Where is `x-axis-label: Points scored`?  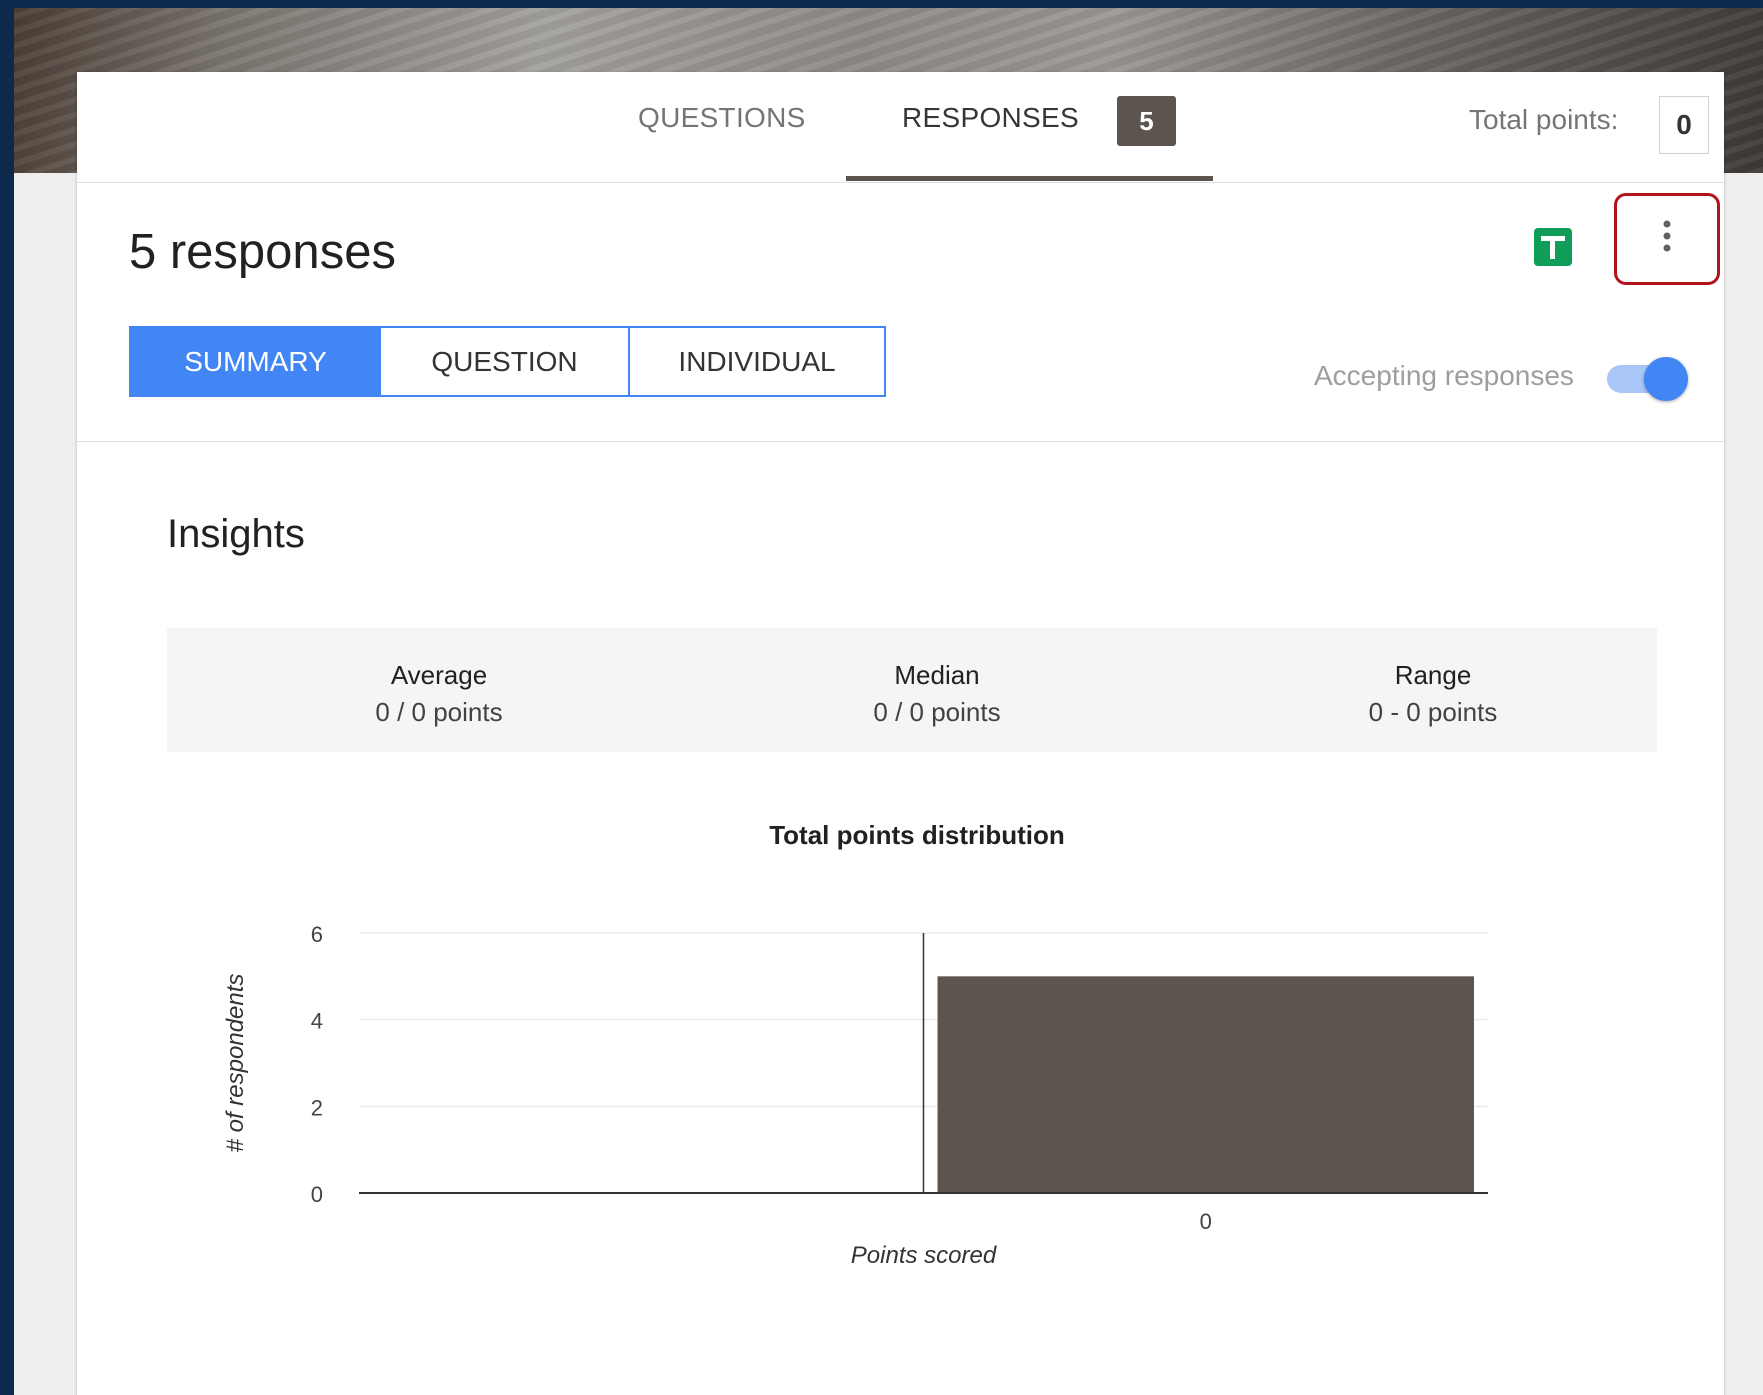
x-axis-label: Points scored is located at coordinates (924, 1255).